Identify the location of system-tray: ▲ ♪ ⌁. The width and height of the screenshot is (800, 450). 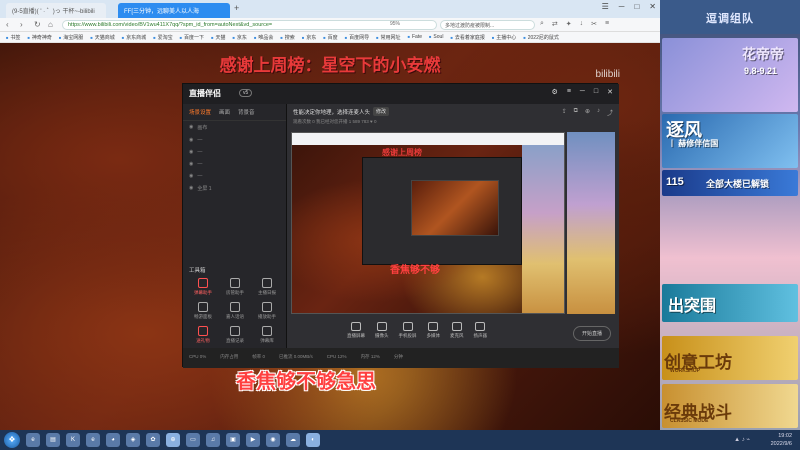
(742, 439).